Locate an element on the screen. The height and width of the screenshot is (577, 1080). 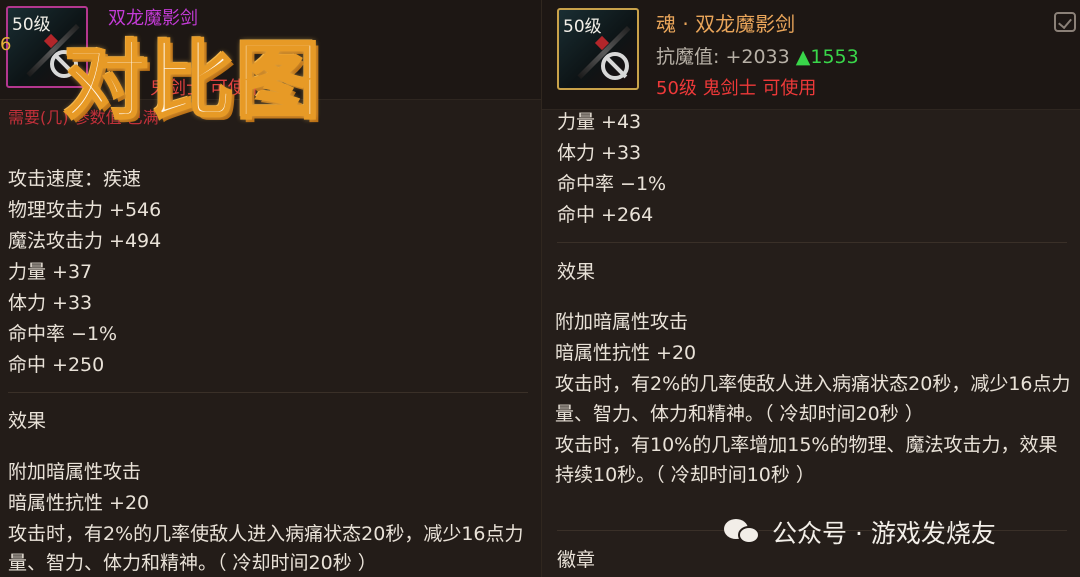
effect-line: 持续10秒。（ 冷却时间10秒 ） is located at coordinates (685, 475).